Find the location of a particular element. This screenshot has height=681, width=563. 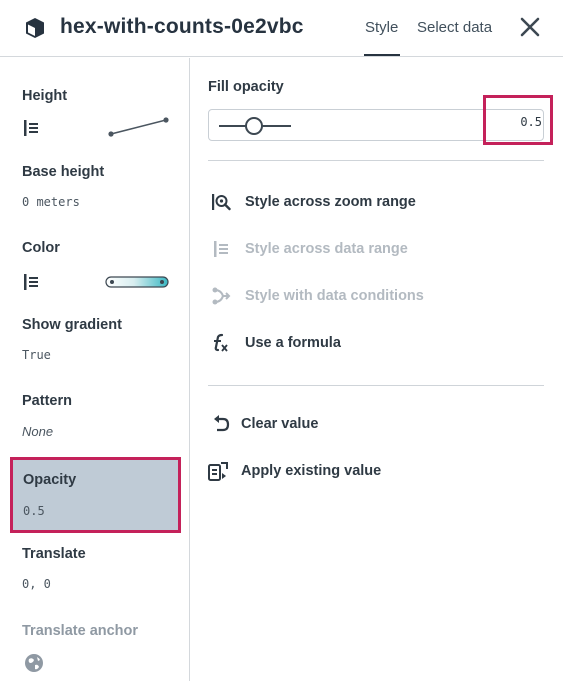

property-label: Translate anchor is located at coordinates (80, 631).